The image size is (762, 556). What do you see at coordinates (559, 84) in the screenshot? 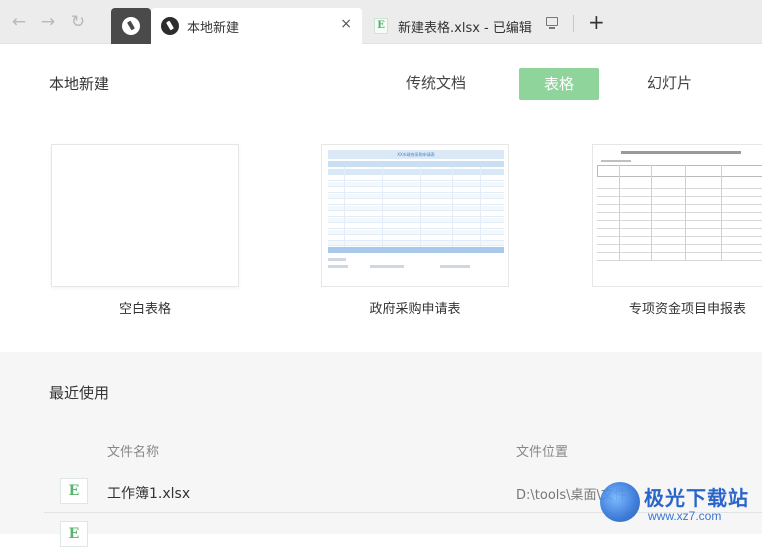
I see `category-tab-spreadsheet: 表格` at bounding box center [559, 84].